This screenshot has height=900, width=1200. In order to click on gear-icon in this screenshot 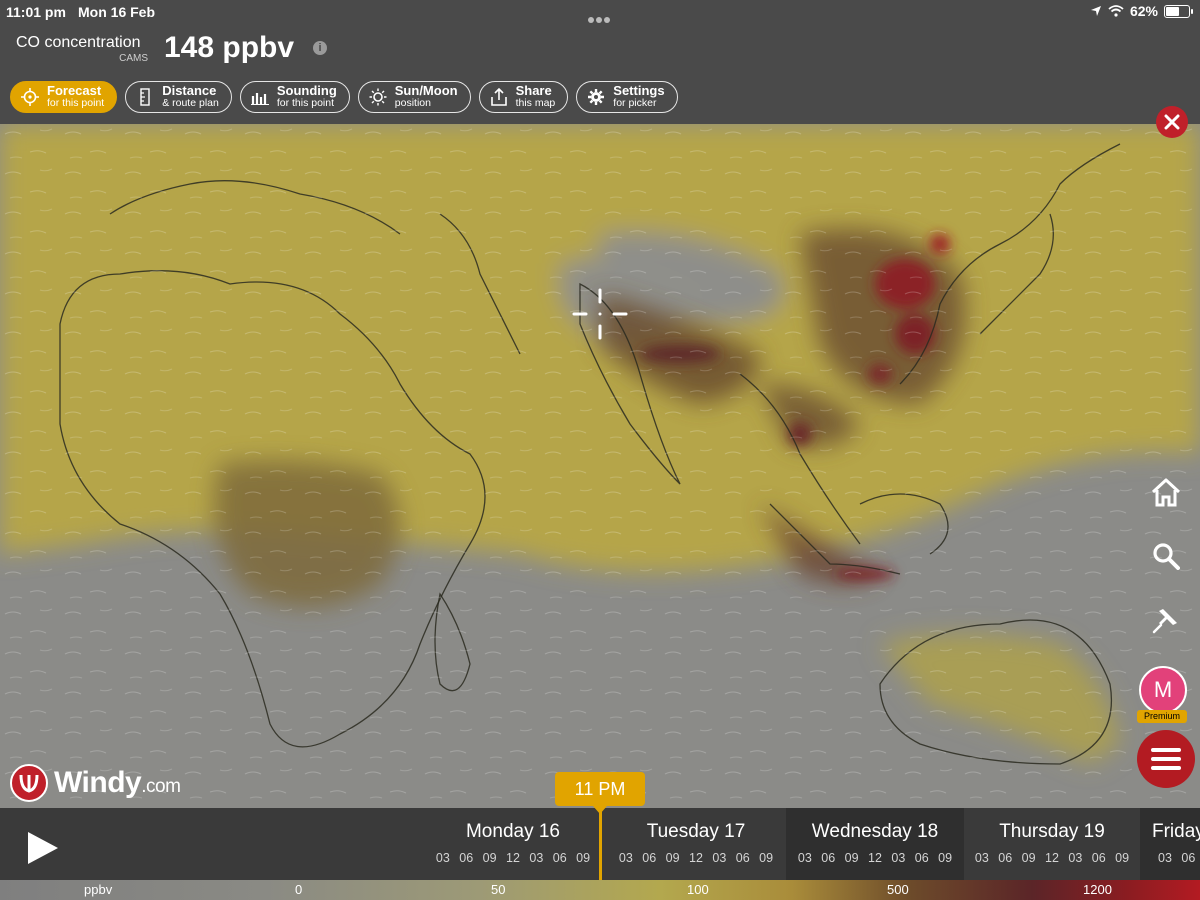, I will do `click(596, 97)`.